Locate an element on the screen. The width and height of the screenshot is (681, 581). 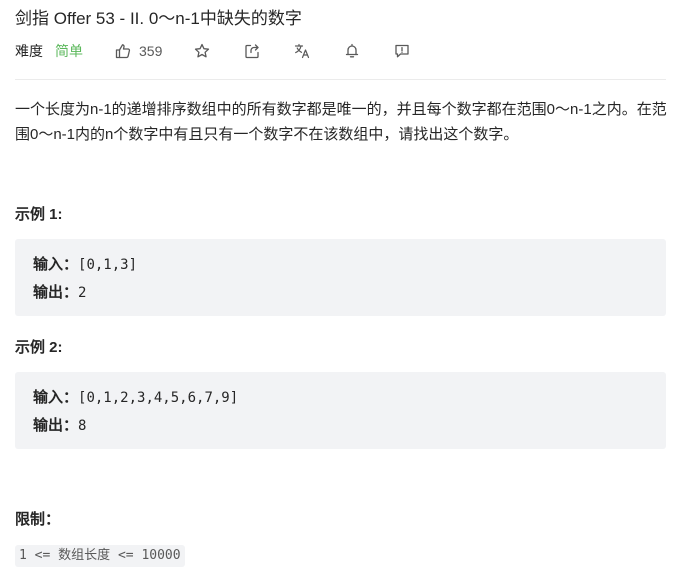
example-2-box: 输入：[0,1,2,3,4,5,6,7,9] 输出：8 is located at coordinates (340, 410).